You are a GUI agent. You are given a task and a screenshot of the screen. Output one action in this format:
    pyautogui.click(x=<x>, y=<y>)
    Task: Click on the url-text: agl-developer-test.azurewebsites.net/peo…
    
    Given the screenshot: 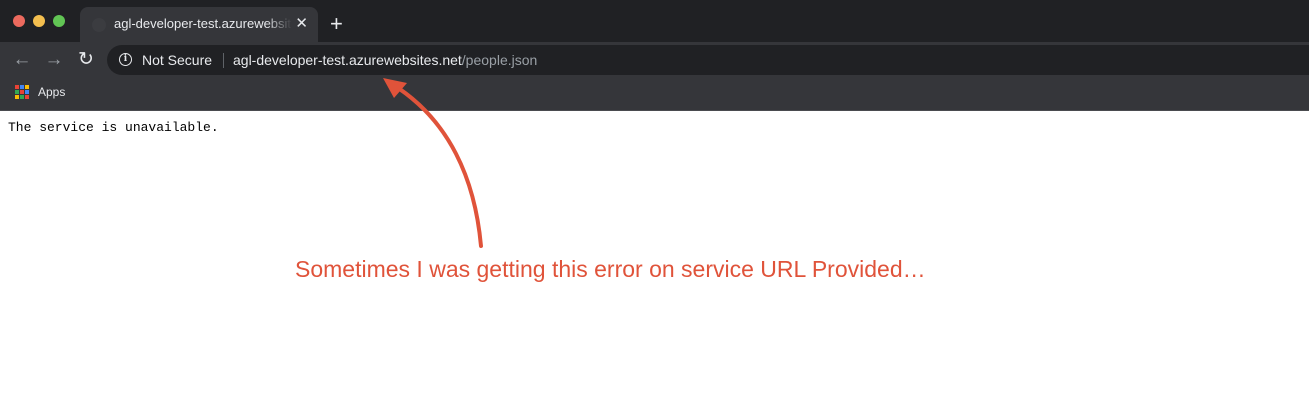 What is the action you would take?
    pyautogui.click(x=385, y=60)
    